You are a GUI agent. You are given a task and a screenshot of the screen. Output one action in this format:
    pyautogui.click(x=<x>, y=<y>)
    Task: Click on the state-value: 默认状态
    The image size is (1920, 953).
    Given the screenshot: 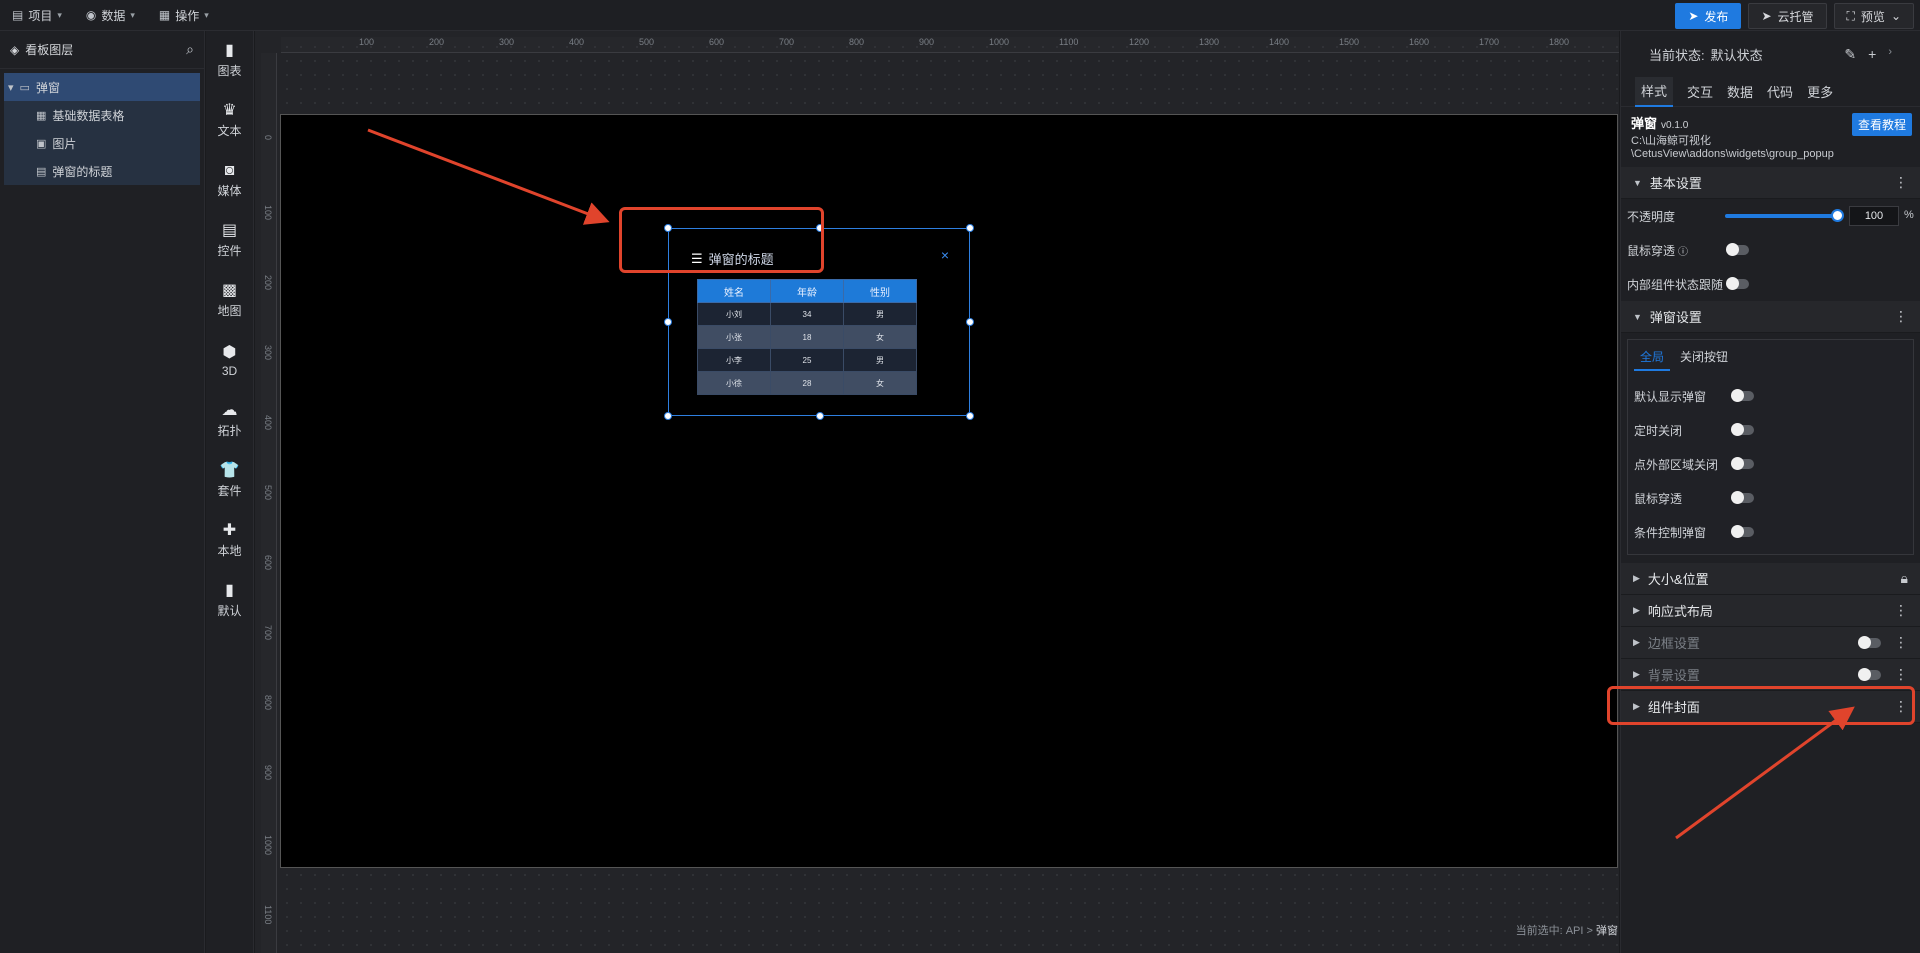 What is the action you would take?
    pyautogui.click(x=1737, y=54)
    